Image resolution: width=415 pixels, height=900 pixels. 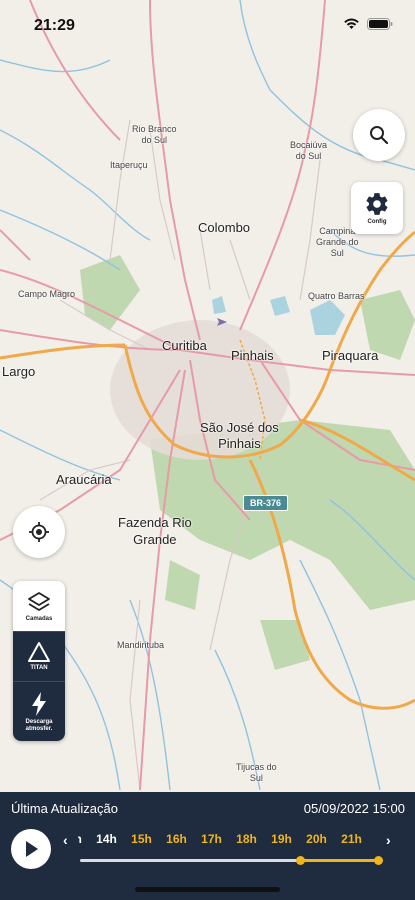 What do you see at coordinates (351, 841) in the screenshot?
I see `hour-item: 21h` at bounding box center [351, 841].